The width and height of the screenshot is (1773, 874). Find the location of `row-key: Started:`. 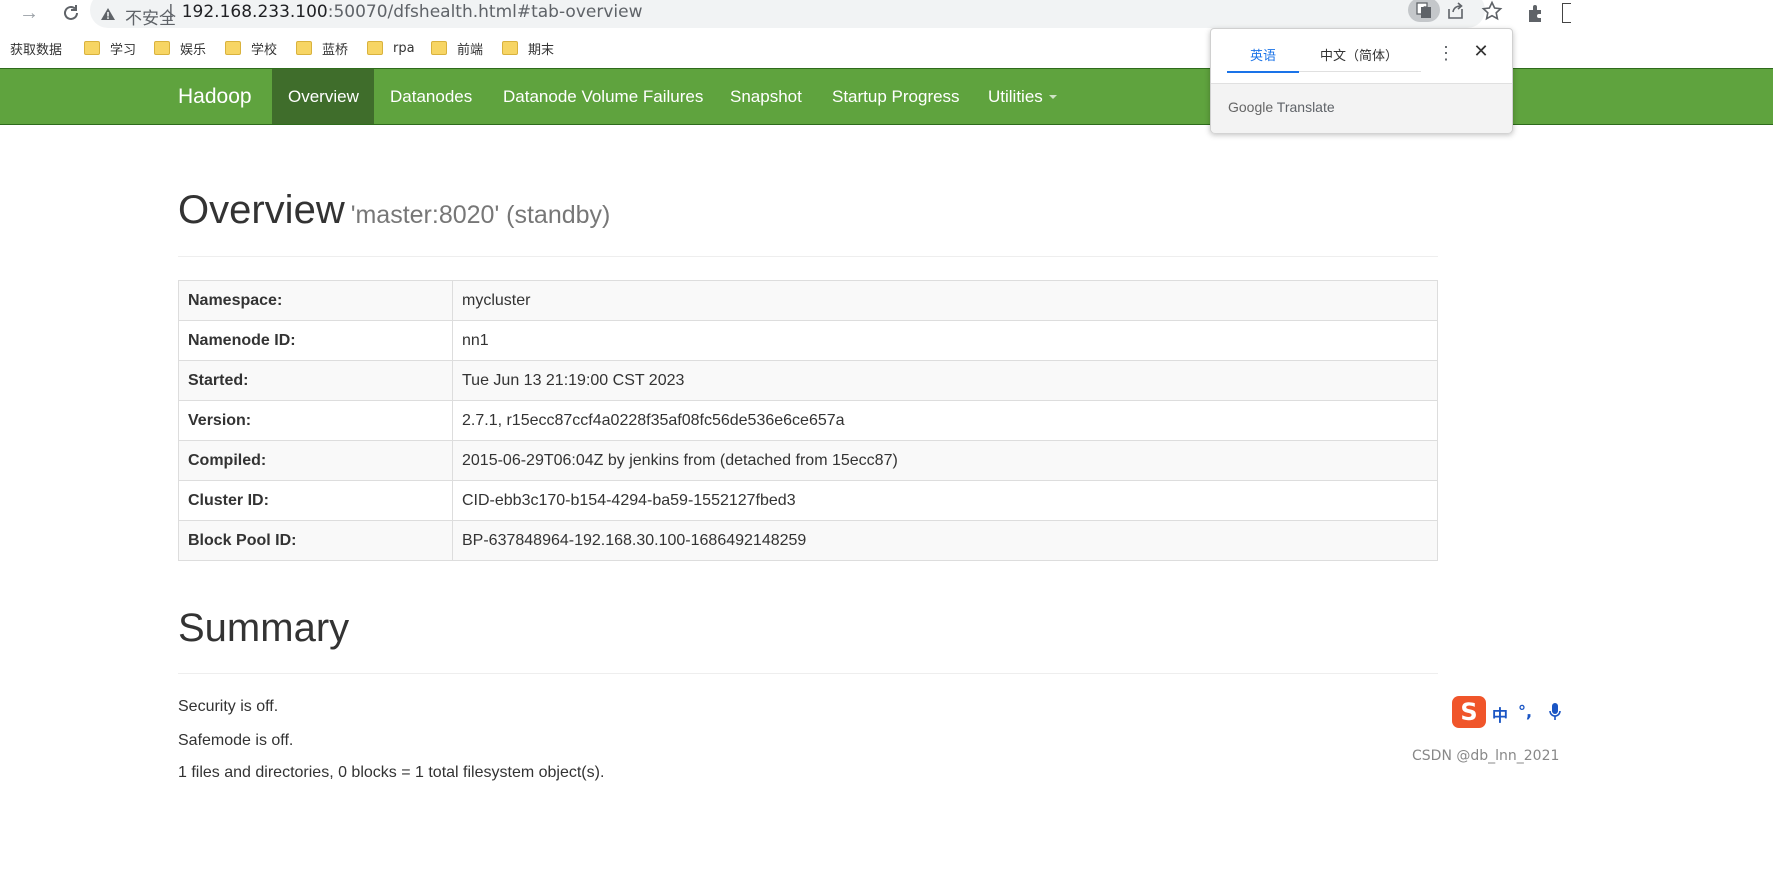

row-key: Started: is located at coordinates (315, 380).